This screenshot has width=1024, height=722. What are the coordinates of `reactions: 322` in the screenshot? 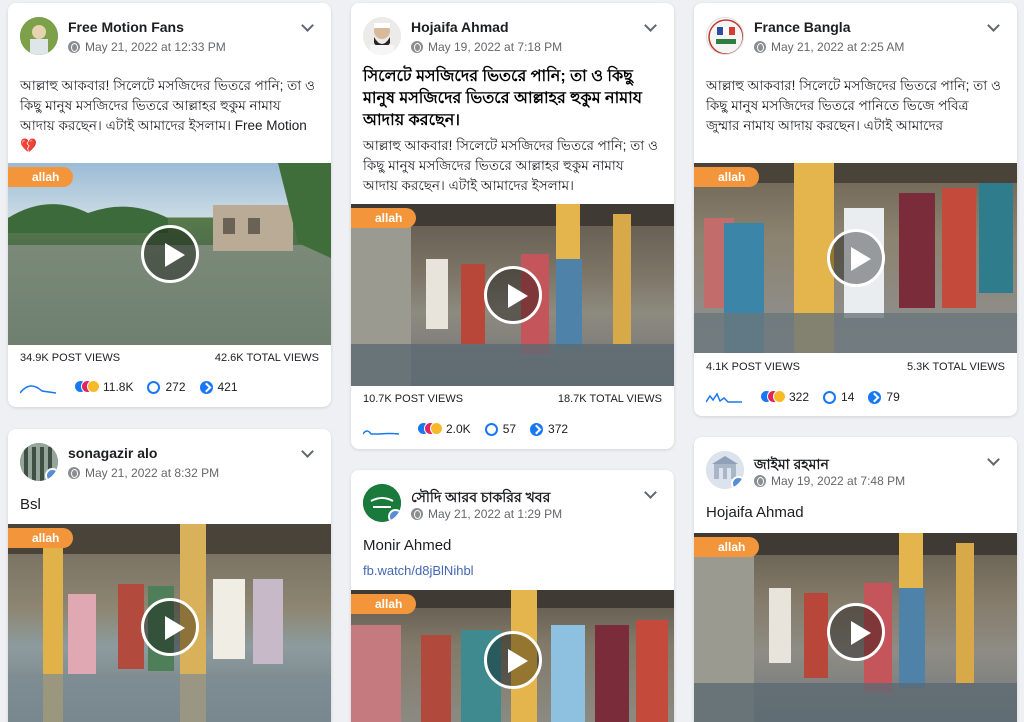 It's located at (784, 397).